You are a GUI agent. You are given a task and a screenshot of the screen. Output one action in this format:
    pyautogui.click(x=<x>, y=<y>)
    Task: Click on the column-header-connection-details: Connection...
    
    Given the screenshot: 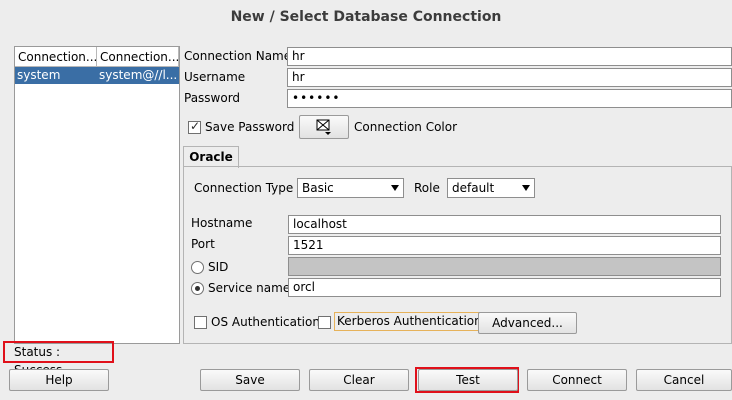 What is the action you would take?
    pyautogui.click(x=138, y=56)
    